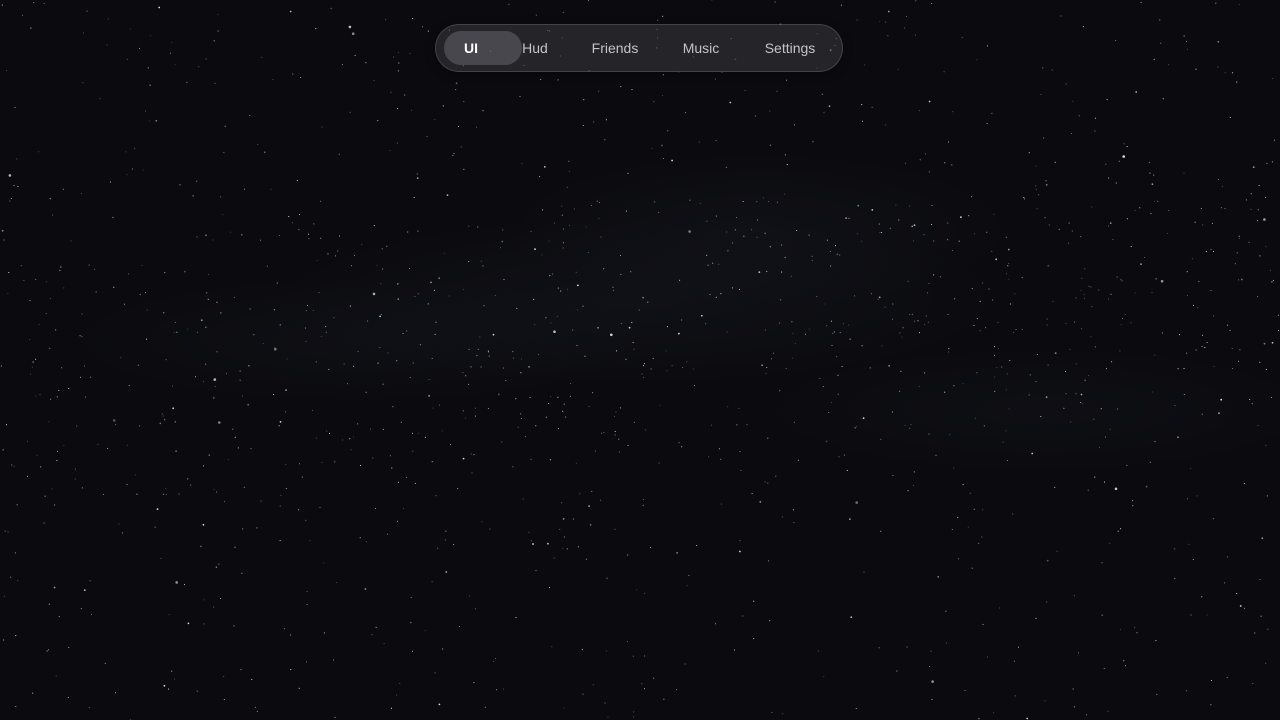 This screenshot has width=1280, height=720. I want to click on tab-music: Music, so click(701, 48).